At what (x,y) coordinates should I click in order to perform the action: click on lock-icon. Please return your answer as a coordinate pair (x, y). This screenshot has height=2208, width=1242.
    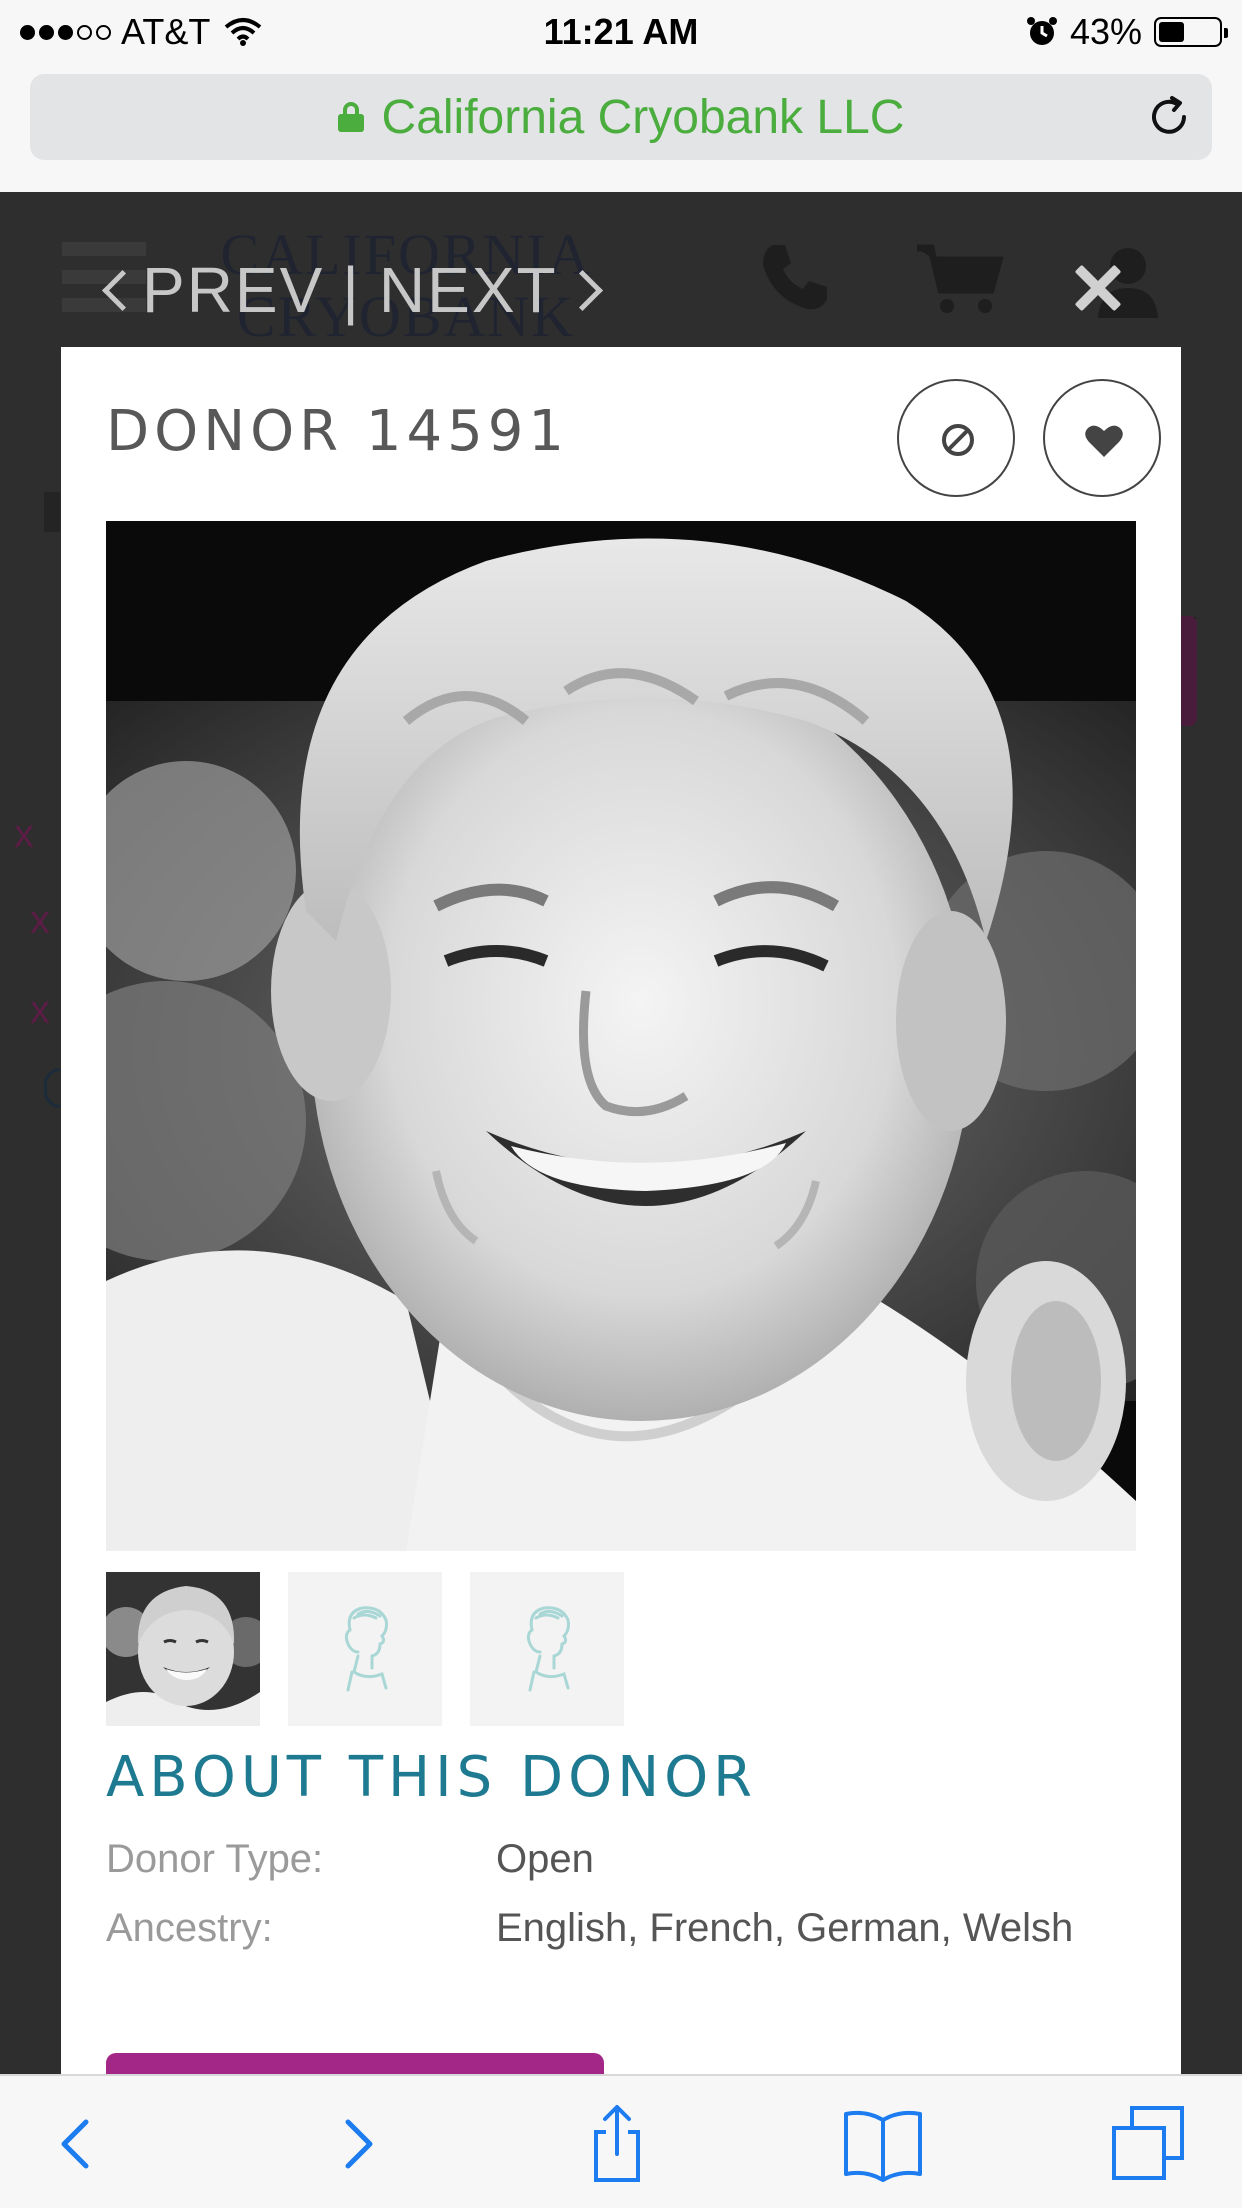
    Looking at the image, I should click on (350, 117).